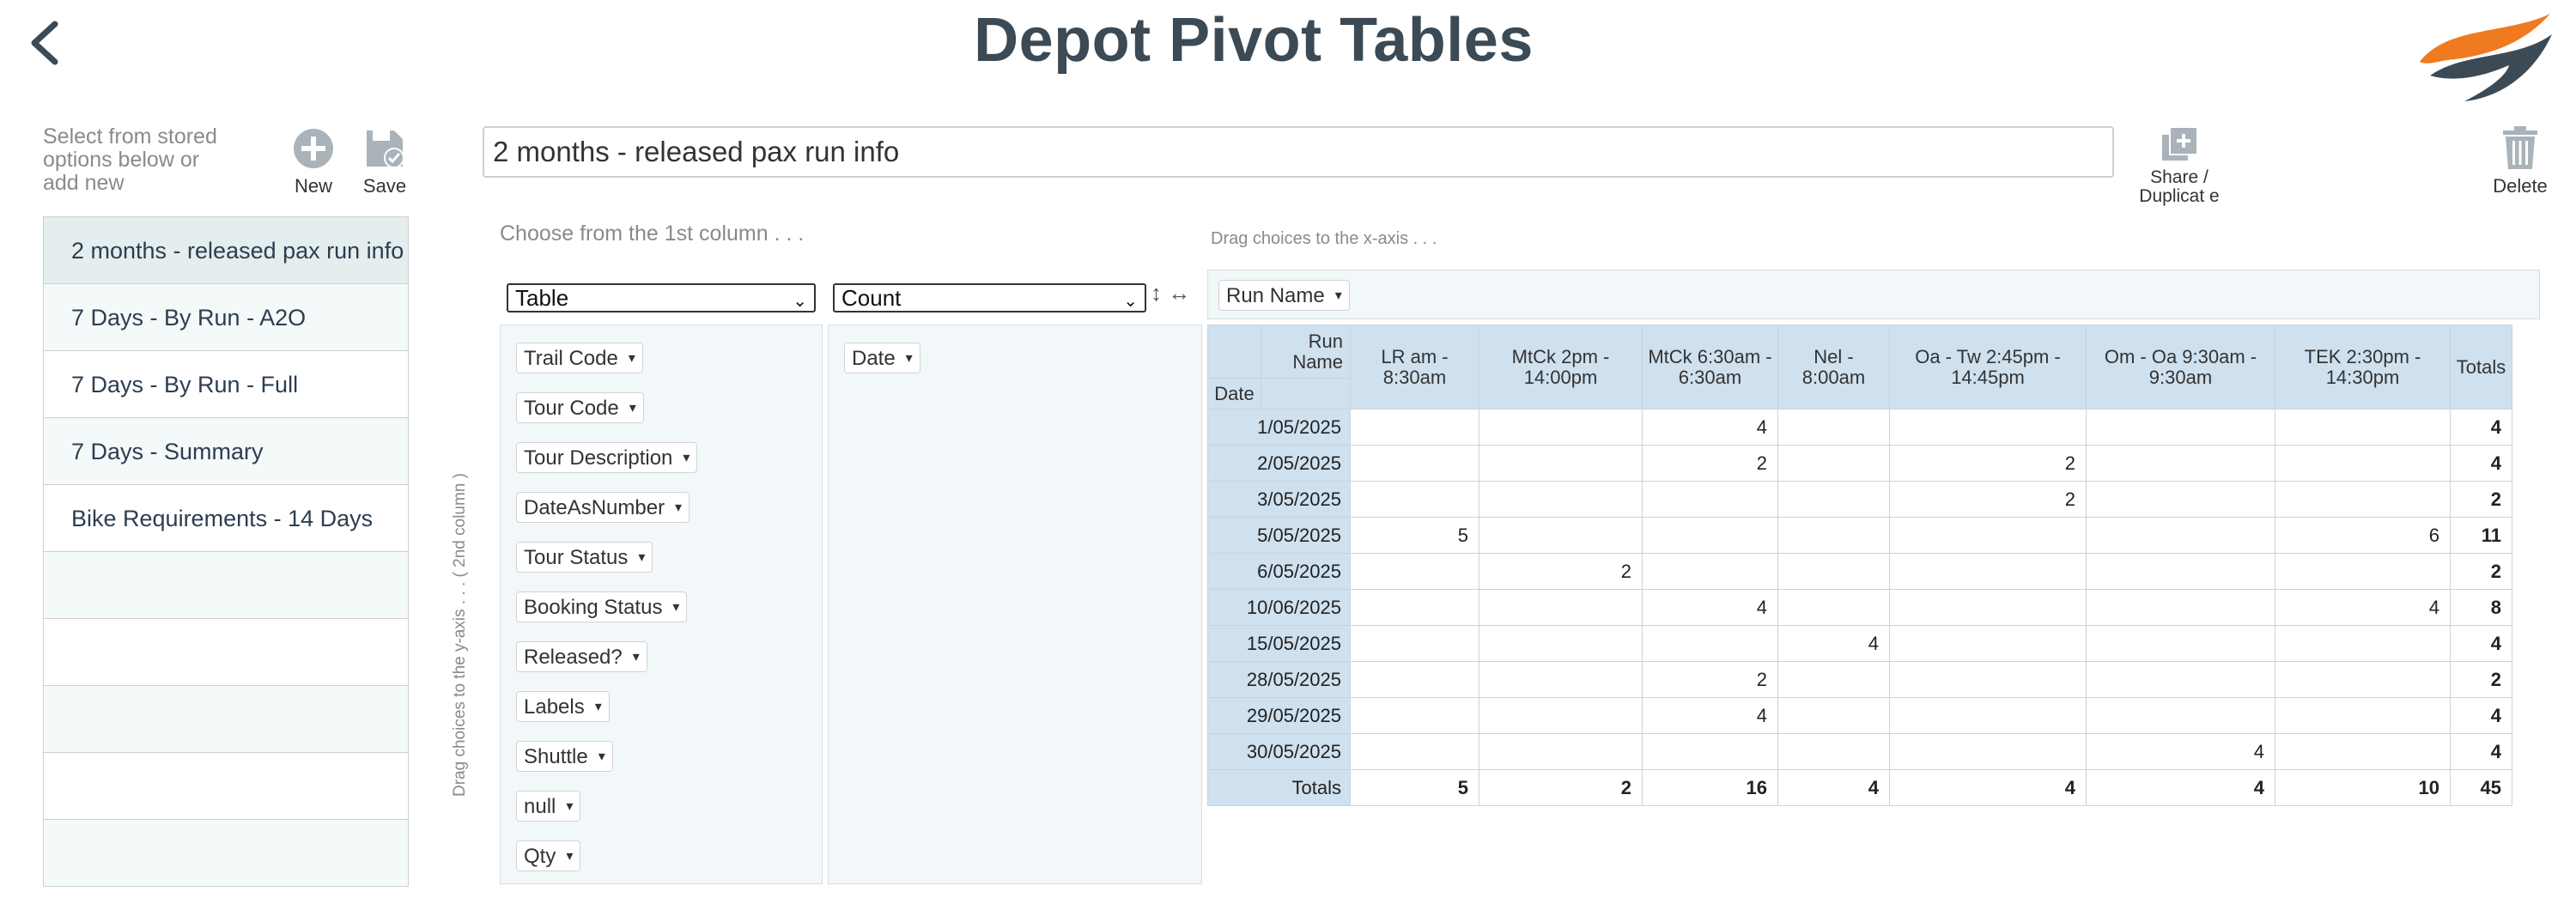  Describe the element at coordinates (1415, 368) in the screenshot. I see `column-header: LR am - 8:30am` at that location.